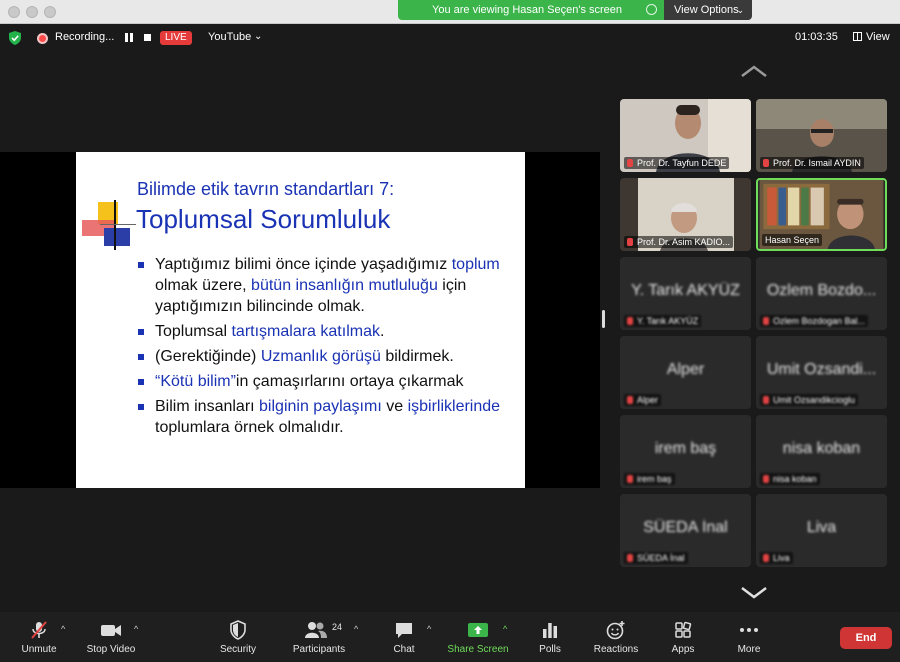 The width and height of the screenshot is (900, 662). I want to click on participant-name: Umit Ozsandikcioglu, so click(809, 400).